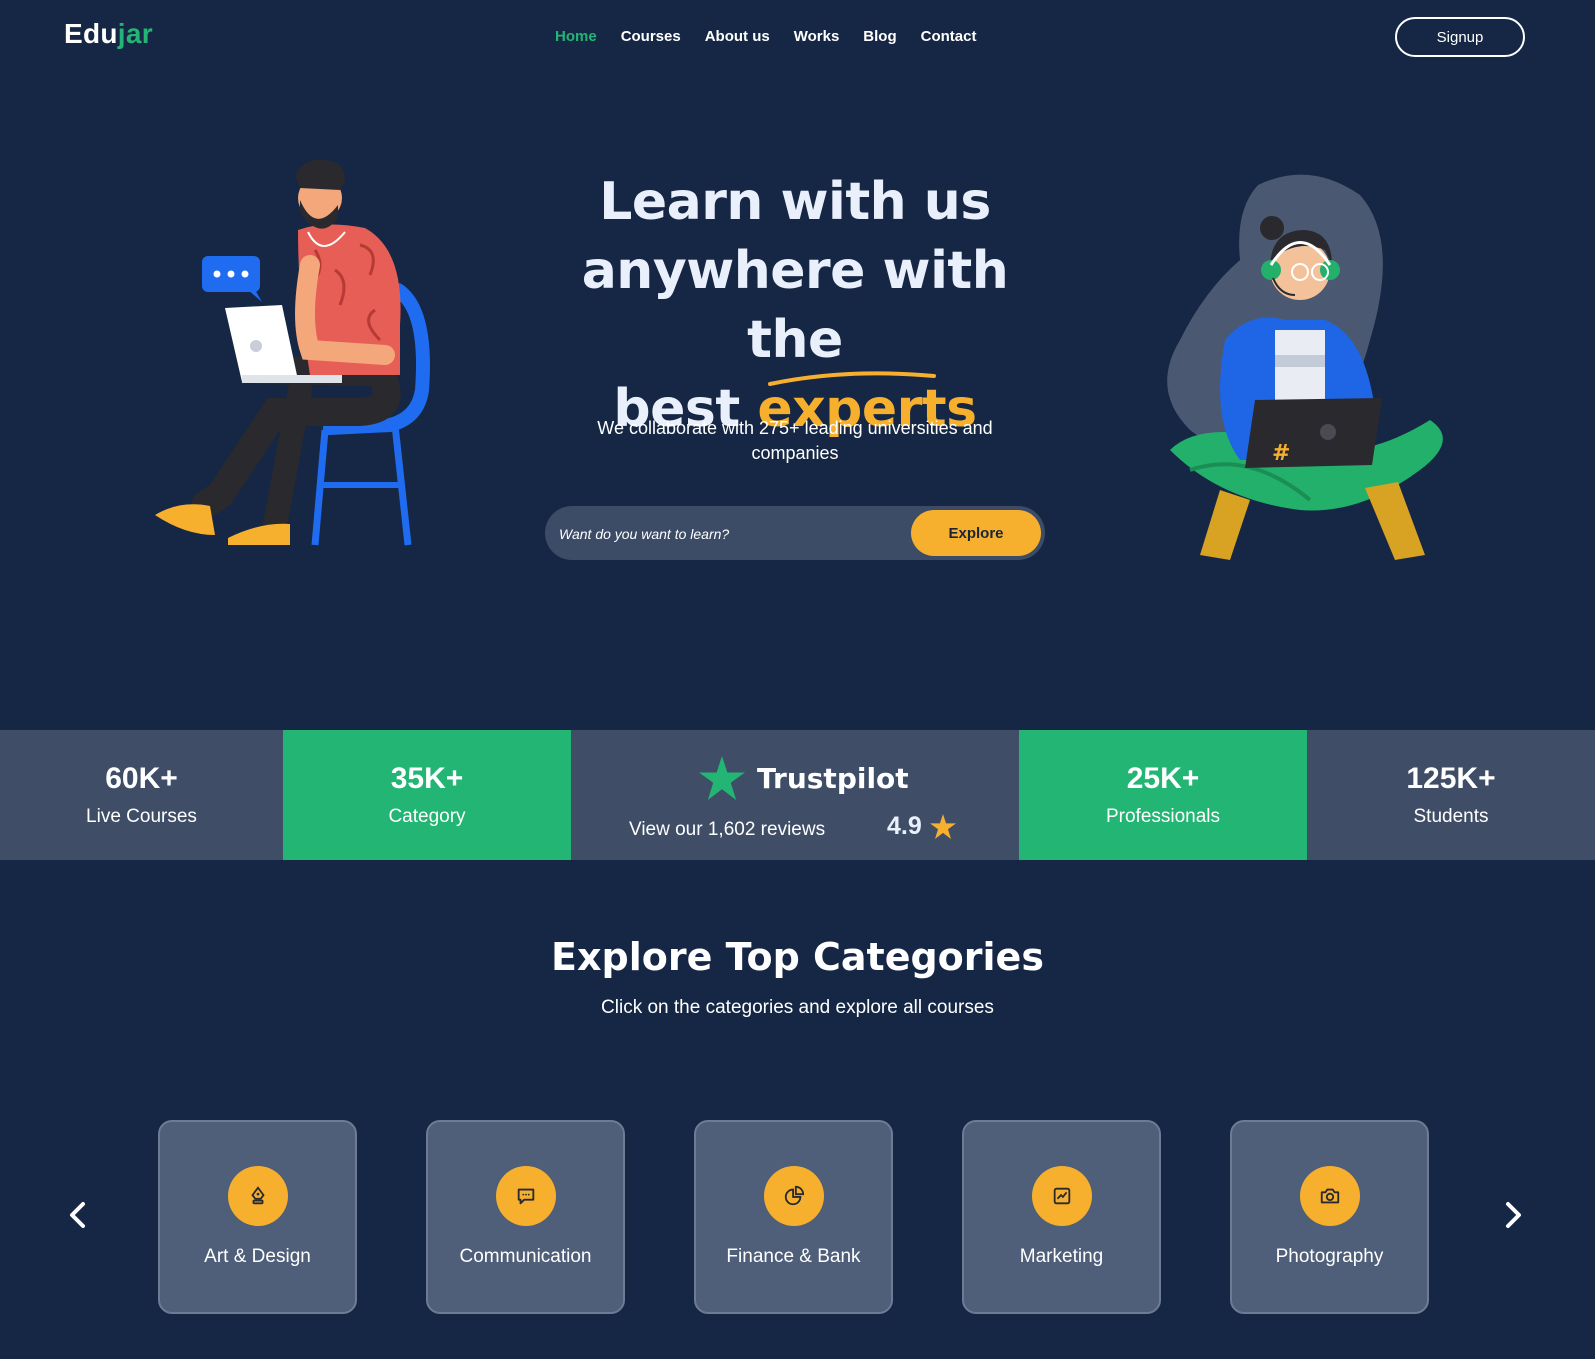 Image resolution: width=1595 pixels, height=1359 pixels. Describe the element at coordinates (141, 816) in the screenshot. I see `stat-label: Live Courses` at that location.